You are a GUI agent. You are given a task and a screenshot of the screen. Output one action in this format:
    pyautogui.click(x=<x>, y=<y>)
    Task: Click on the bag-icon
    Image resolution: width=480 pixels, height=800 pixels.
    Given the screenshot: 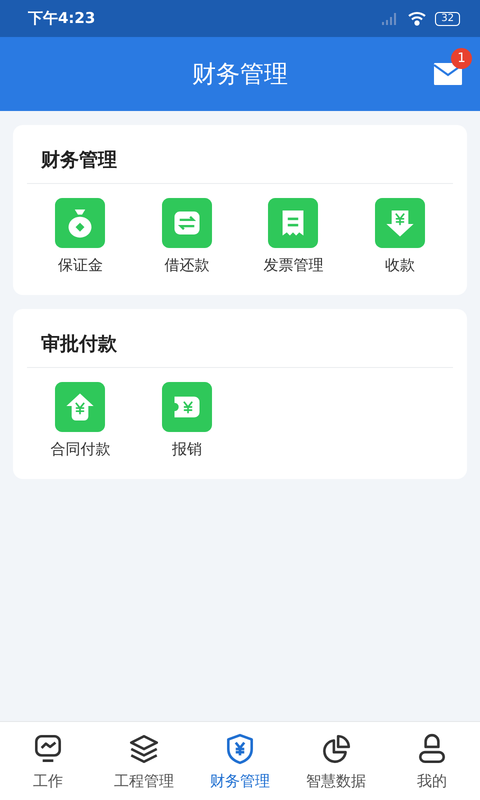 What is the action you would take?
    pyautogui.click(x=80, y=223)
    